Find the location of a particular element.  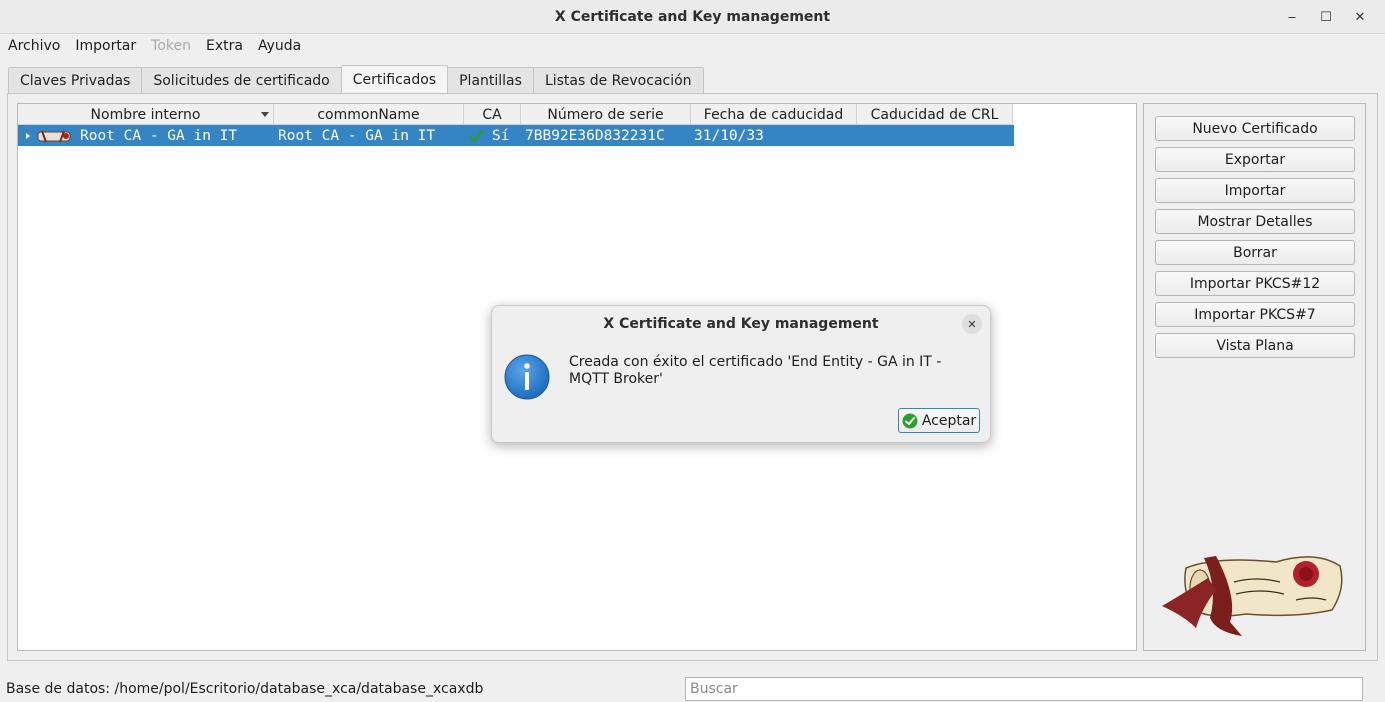

search-input is located at coordinates (1024, 689).